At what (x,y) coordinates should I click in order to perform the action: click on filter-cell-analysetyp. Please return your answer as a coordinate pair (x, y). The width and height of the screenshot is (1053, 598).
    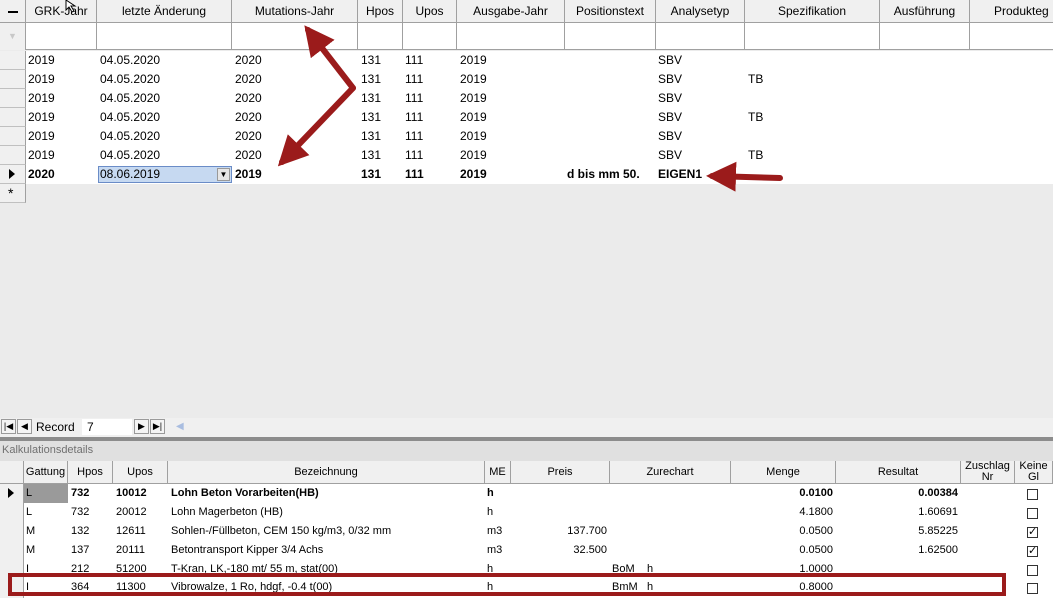
    Looking at the image, I should click on (700, 36).